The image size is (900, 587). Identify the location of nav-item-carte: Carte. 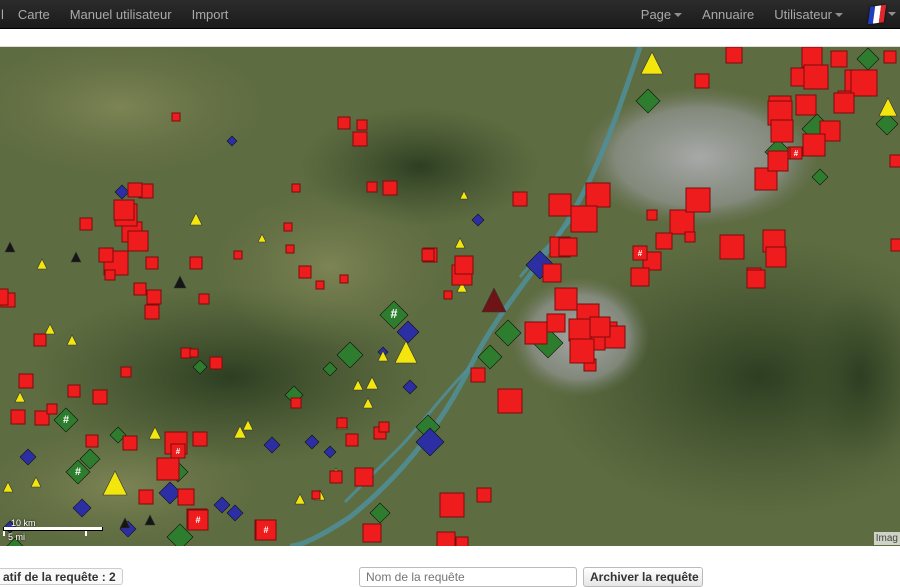
(34, 14).